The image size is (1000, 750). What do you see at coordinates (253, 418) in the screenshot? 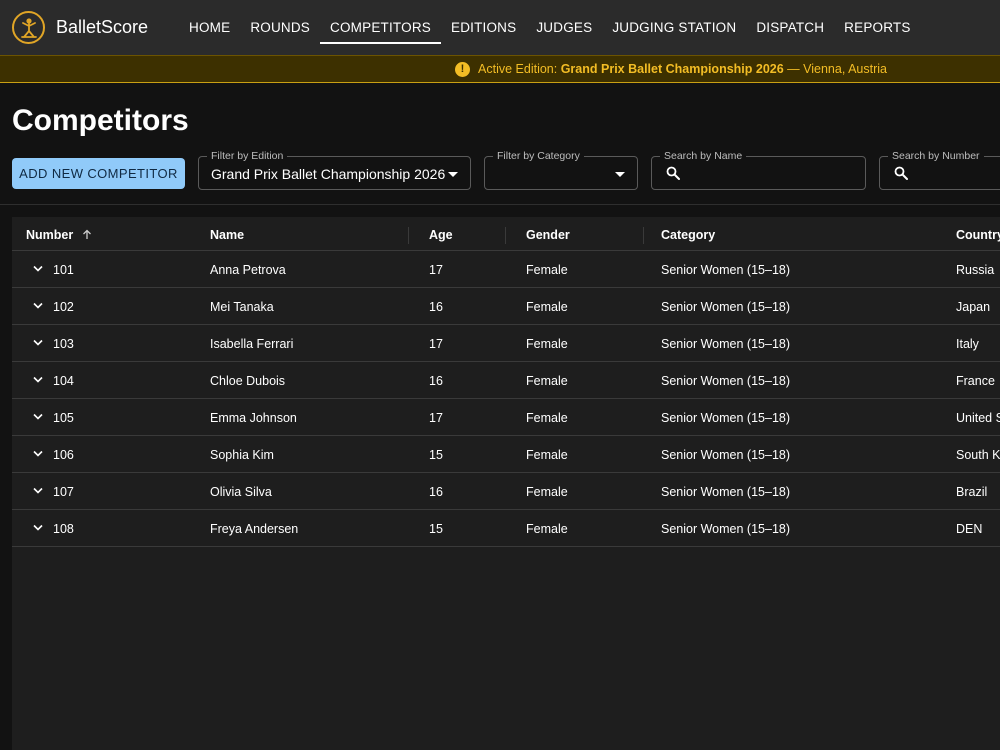
I see `cell-name: Emma Johnson` at bounding box center [253, 418].